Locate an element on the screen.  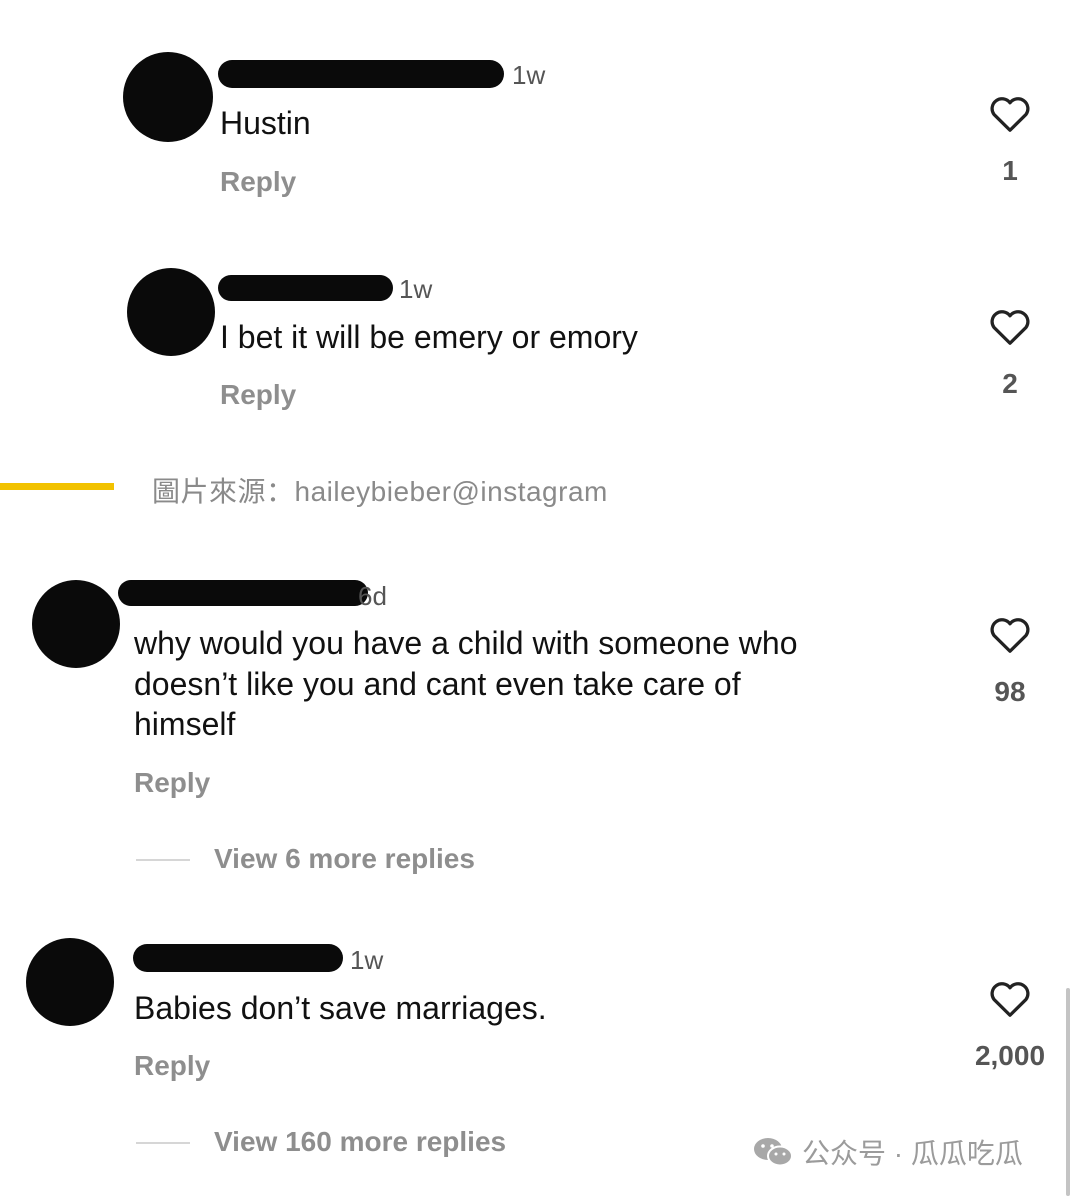
comment-text: Babies don’t save marriages. is located at coordinates (340, 1008).